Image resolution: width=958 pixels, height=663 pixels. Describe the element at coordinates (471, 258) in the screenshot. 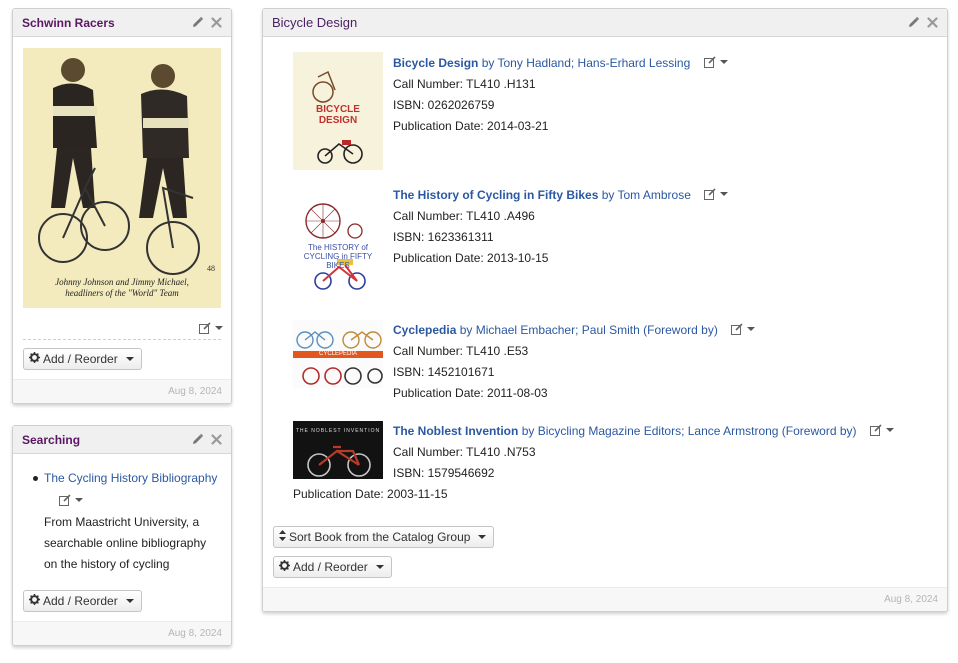

I see `book-pub-date: Publication Date: 2013-10-15` at that location.